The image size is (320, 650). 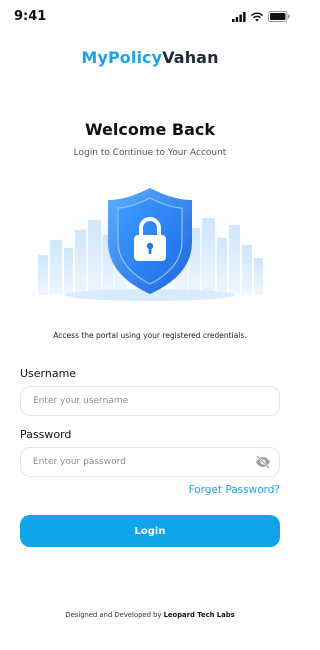 What do you see at coordinates (150, 531) in the screenshot?
I see `login-button: Login` at bounding box center [150, 531].